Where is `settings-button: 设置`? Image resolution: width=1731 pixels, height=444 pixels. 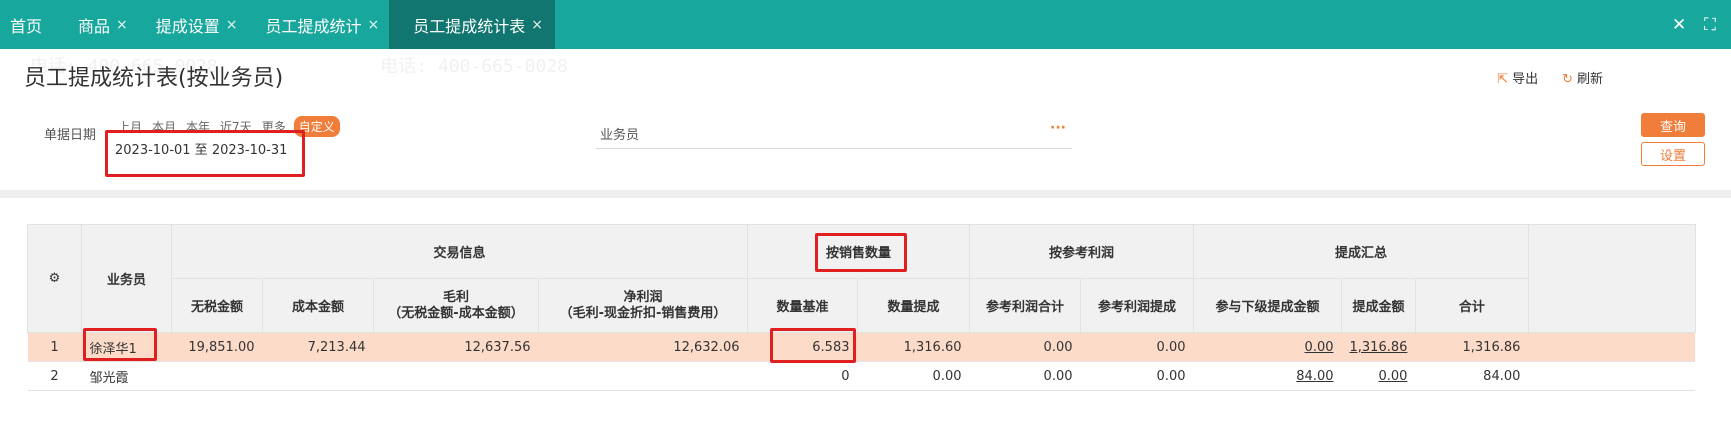 settings-button: 设置 is located at coordinates (1673, 154).